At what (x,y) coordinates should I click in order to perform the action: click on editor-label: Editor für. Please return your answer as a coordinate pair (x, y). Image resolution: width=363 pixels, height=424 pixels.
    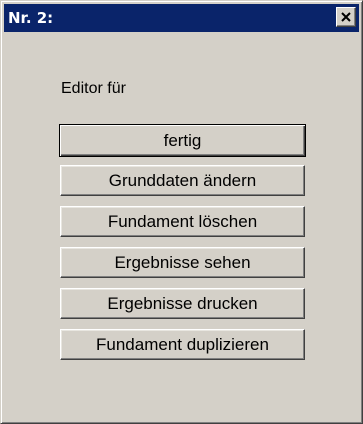
    Looking at the image, I should click on (93, 88).